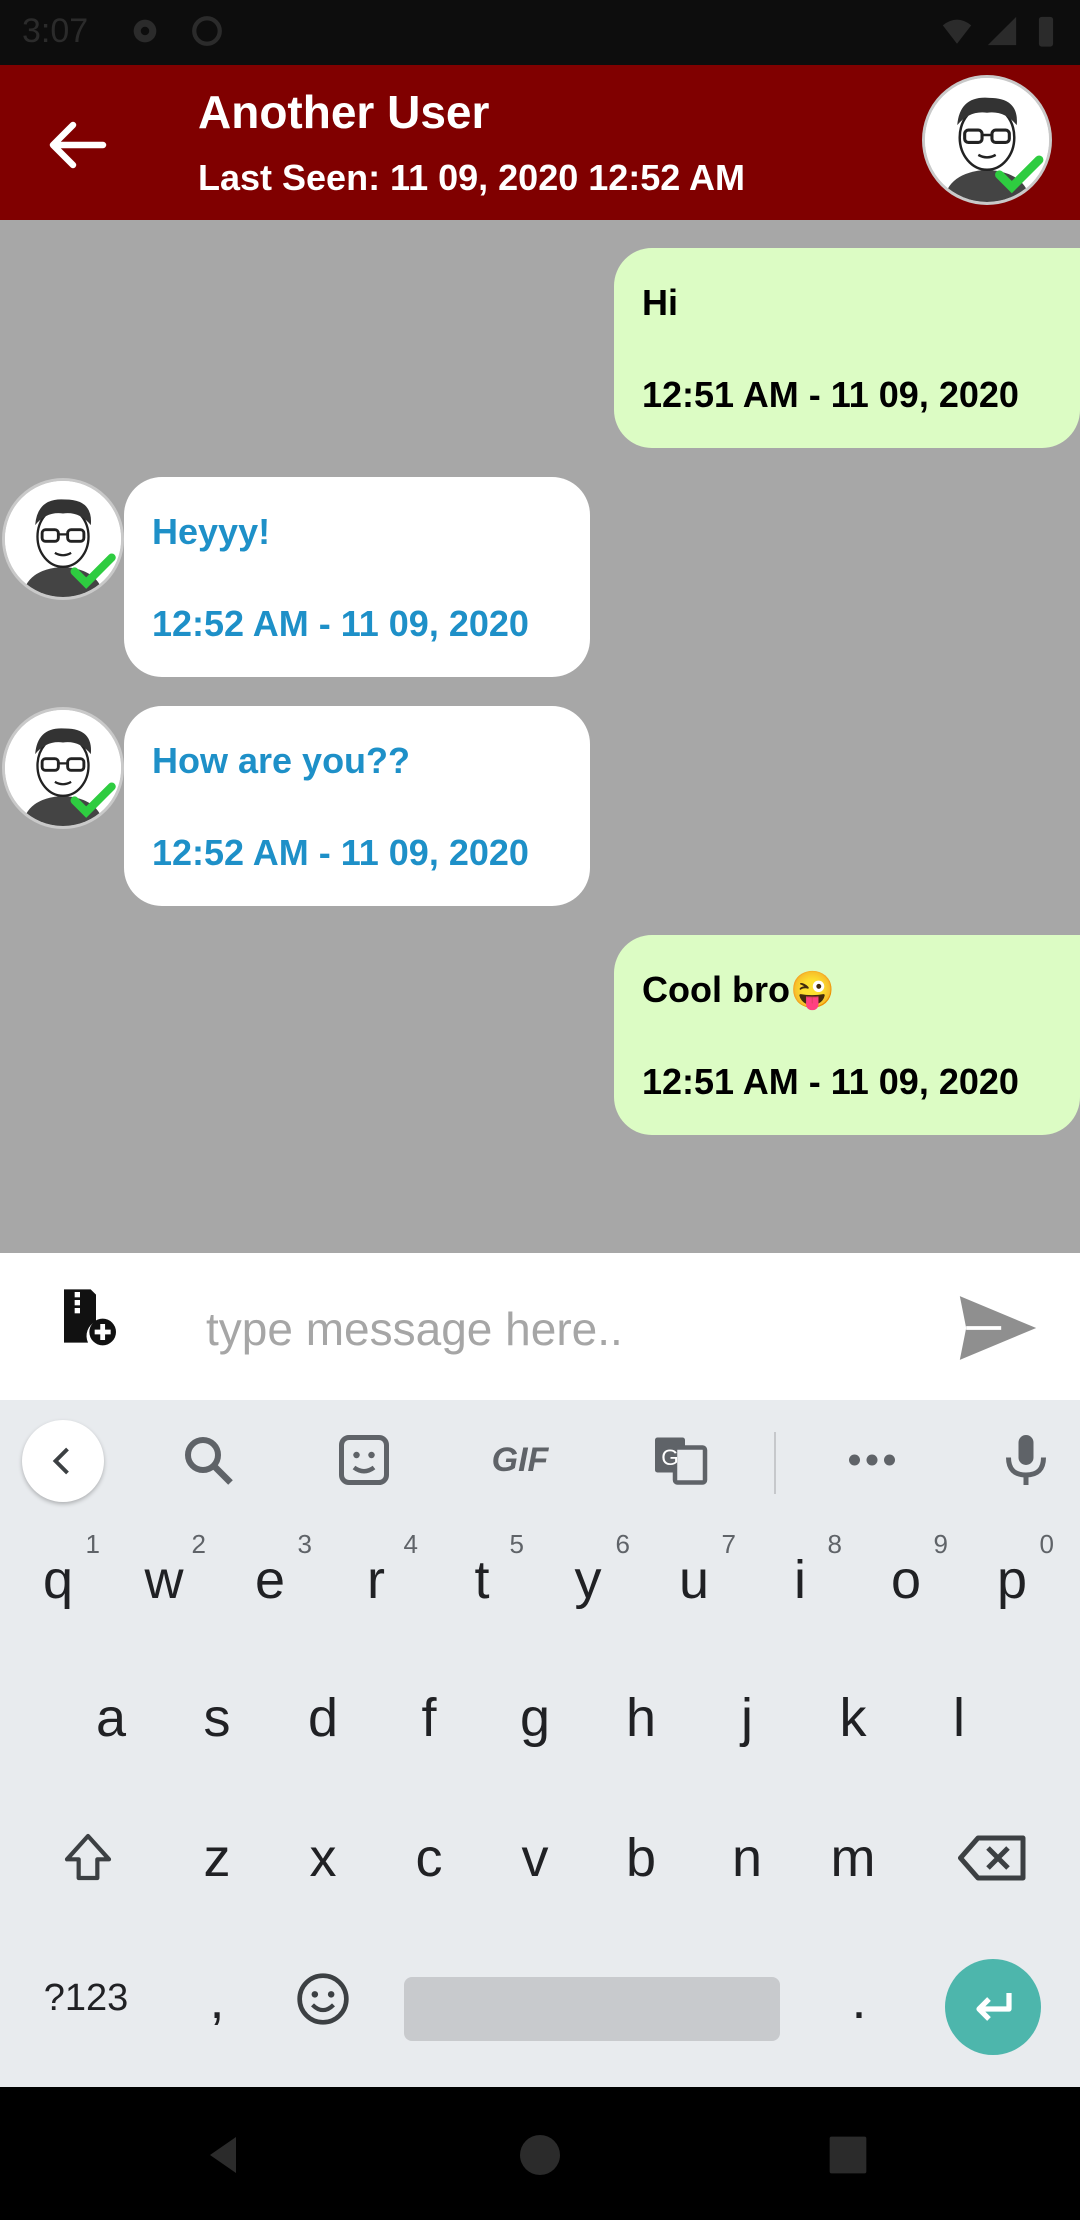  Describe the element at coordinates (800, 1578) in the screenshot. I see `key-i: i8` at that location.